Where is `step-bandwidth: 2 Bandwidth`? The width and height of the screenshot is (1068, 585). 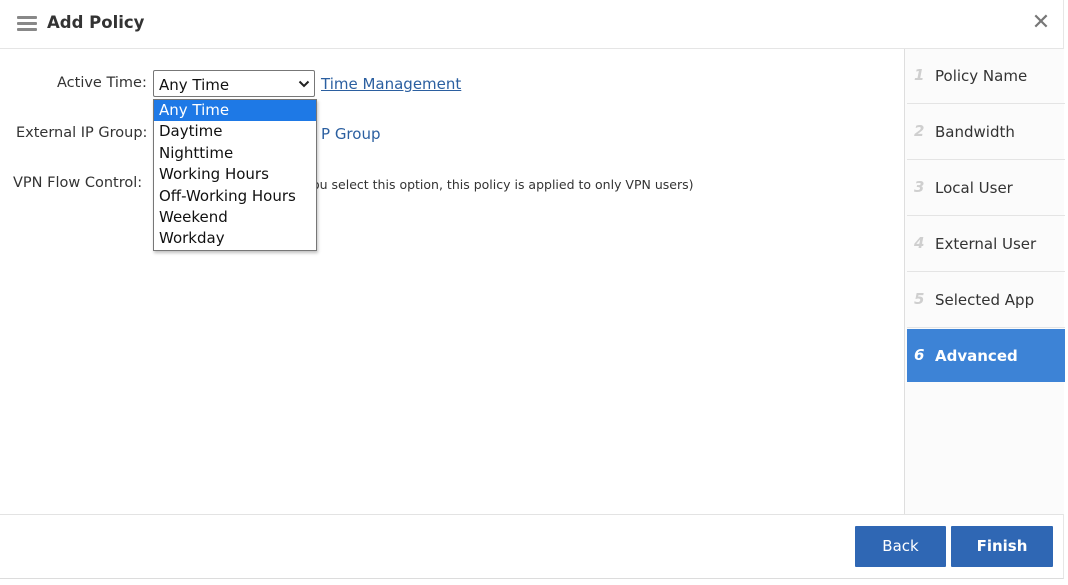 step-bandwidth: 2 Bandwidth is located at coordinates (986, 132).